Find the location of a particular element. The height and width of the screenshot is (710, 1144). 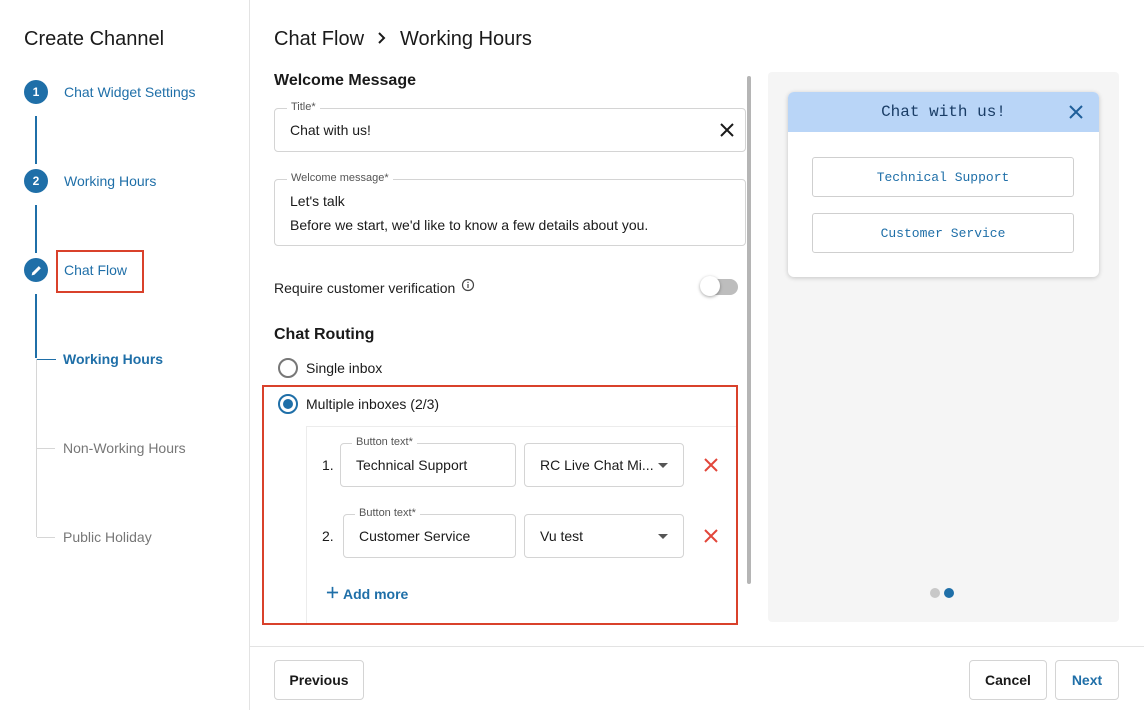

previous-button: Previous is located at coordinates (319, 680).